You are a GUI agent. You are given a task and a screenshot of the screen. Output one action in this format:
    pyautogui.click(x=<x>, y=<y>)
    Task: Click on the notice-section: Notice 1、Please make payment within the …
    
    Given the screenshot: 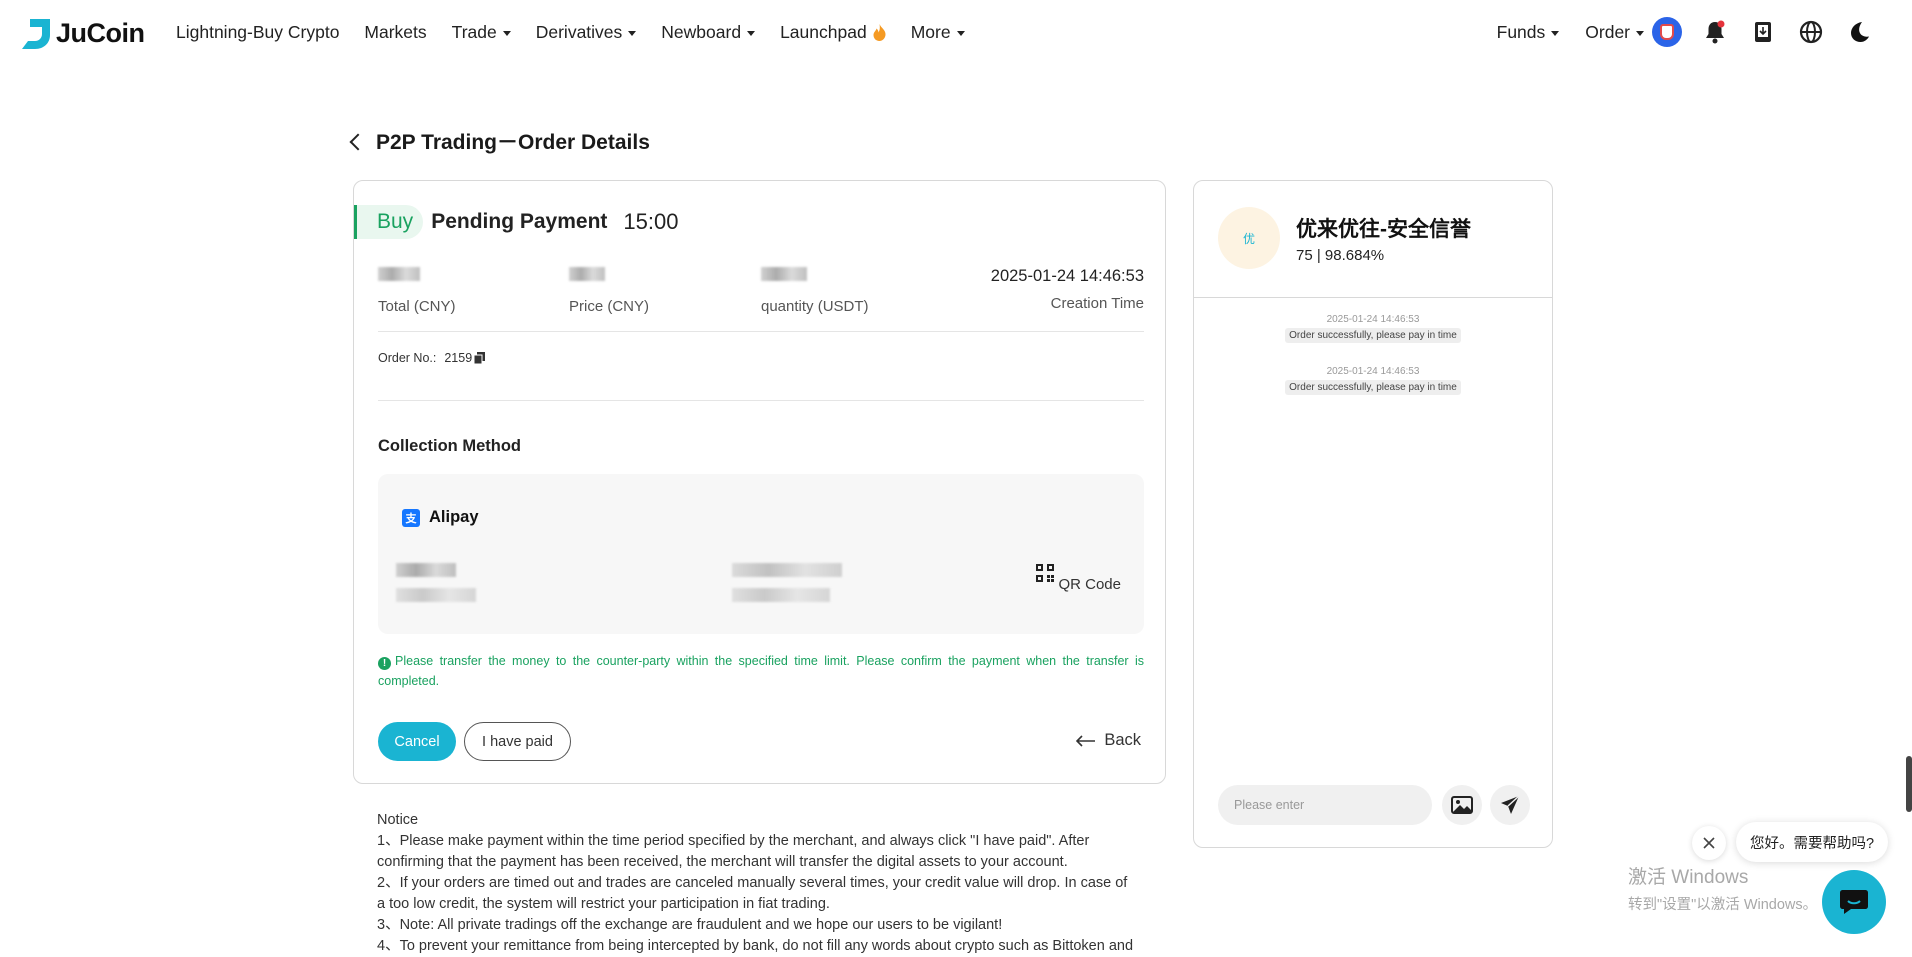 What is the action you would take?
    pyautogui.click(x=757, y=883)
    